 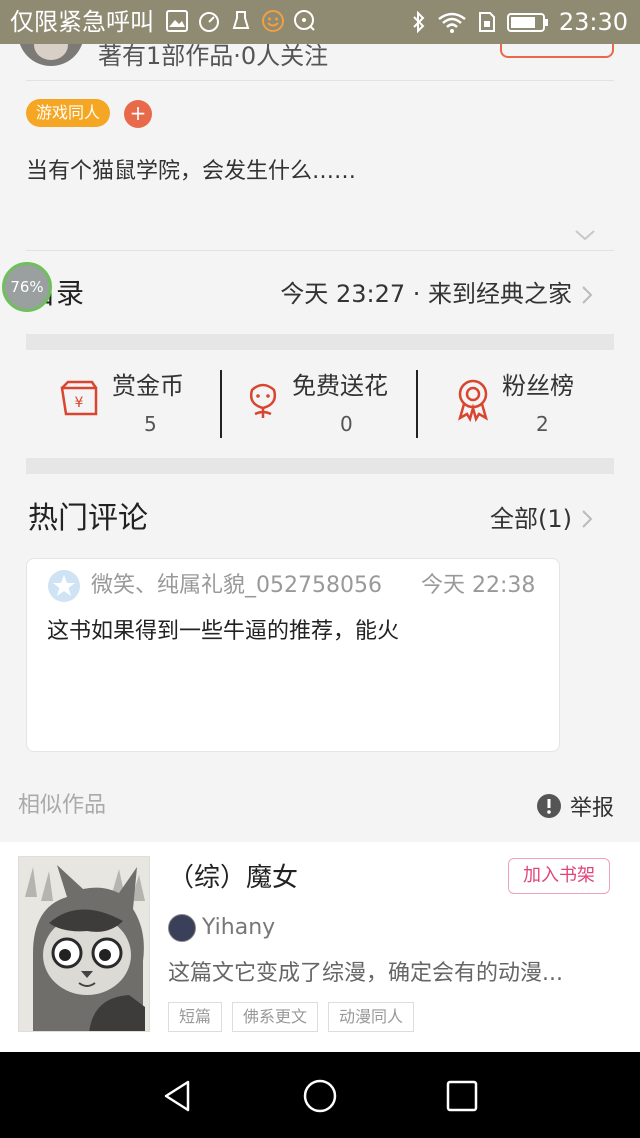 I want to click on stat-fan-ranking: 粉丝榜 2, so click(x=520, y=401).